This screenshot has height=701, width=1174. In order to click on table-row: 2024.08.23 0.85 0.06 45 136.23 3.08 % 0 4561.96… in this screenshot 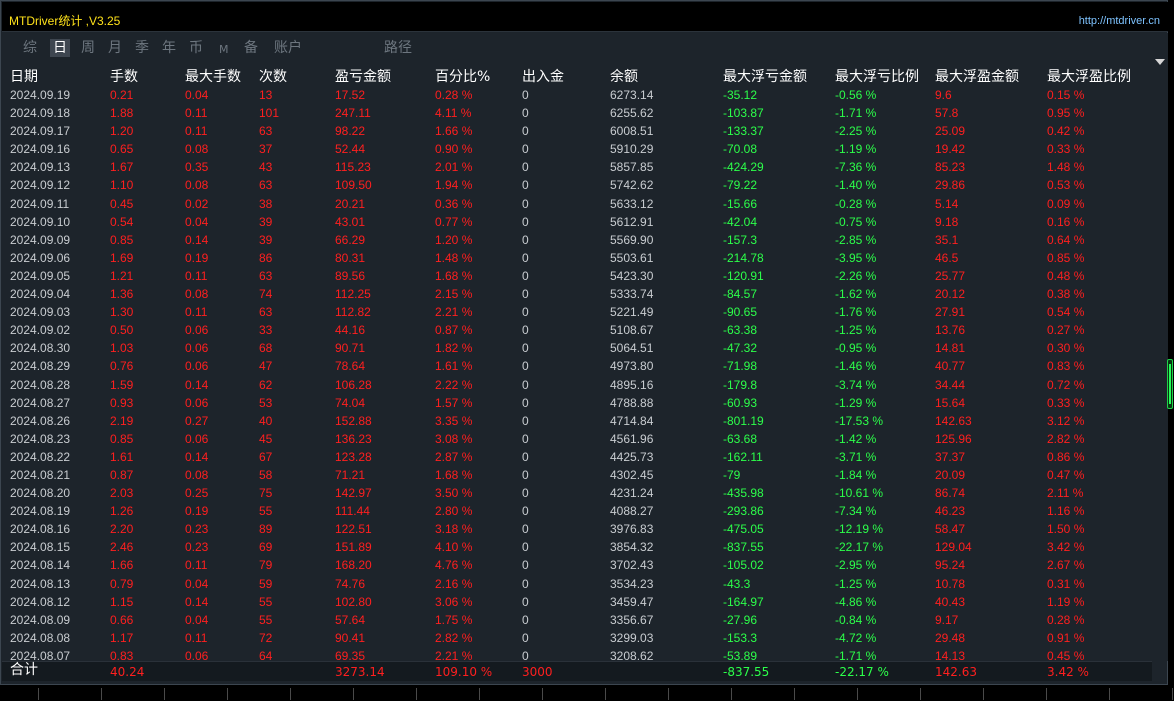, I will do `click(577, 439)`.